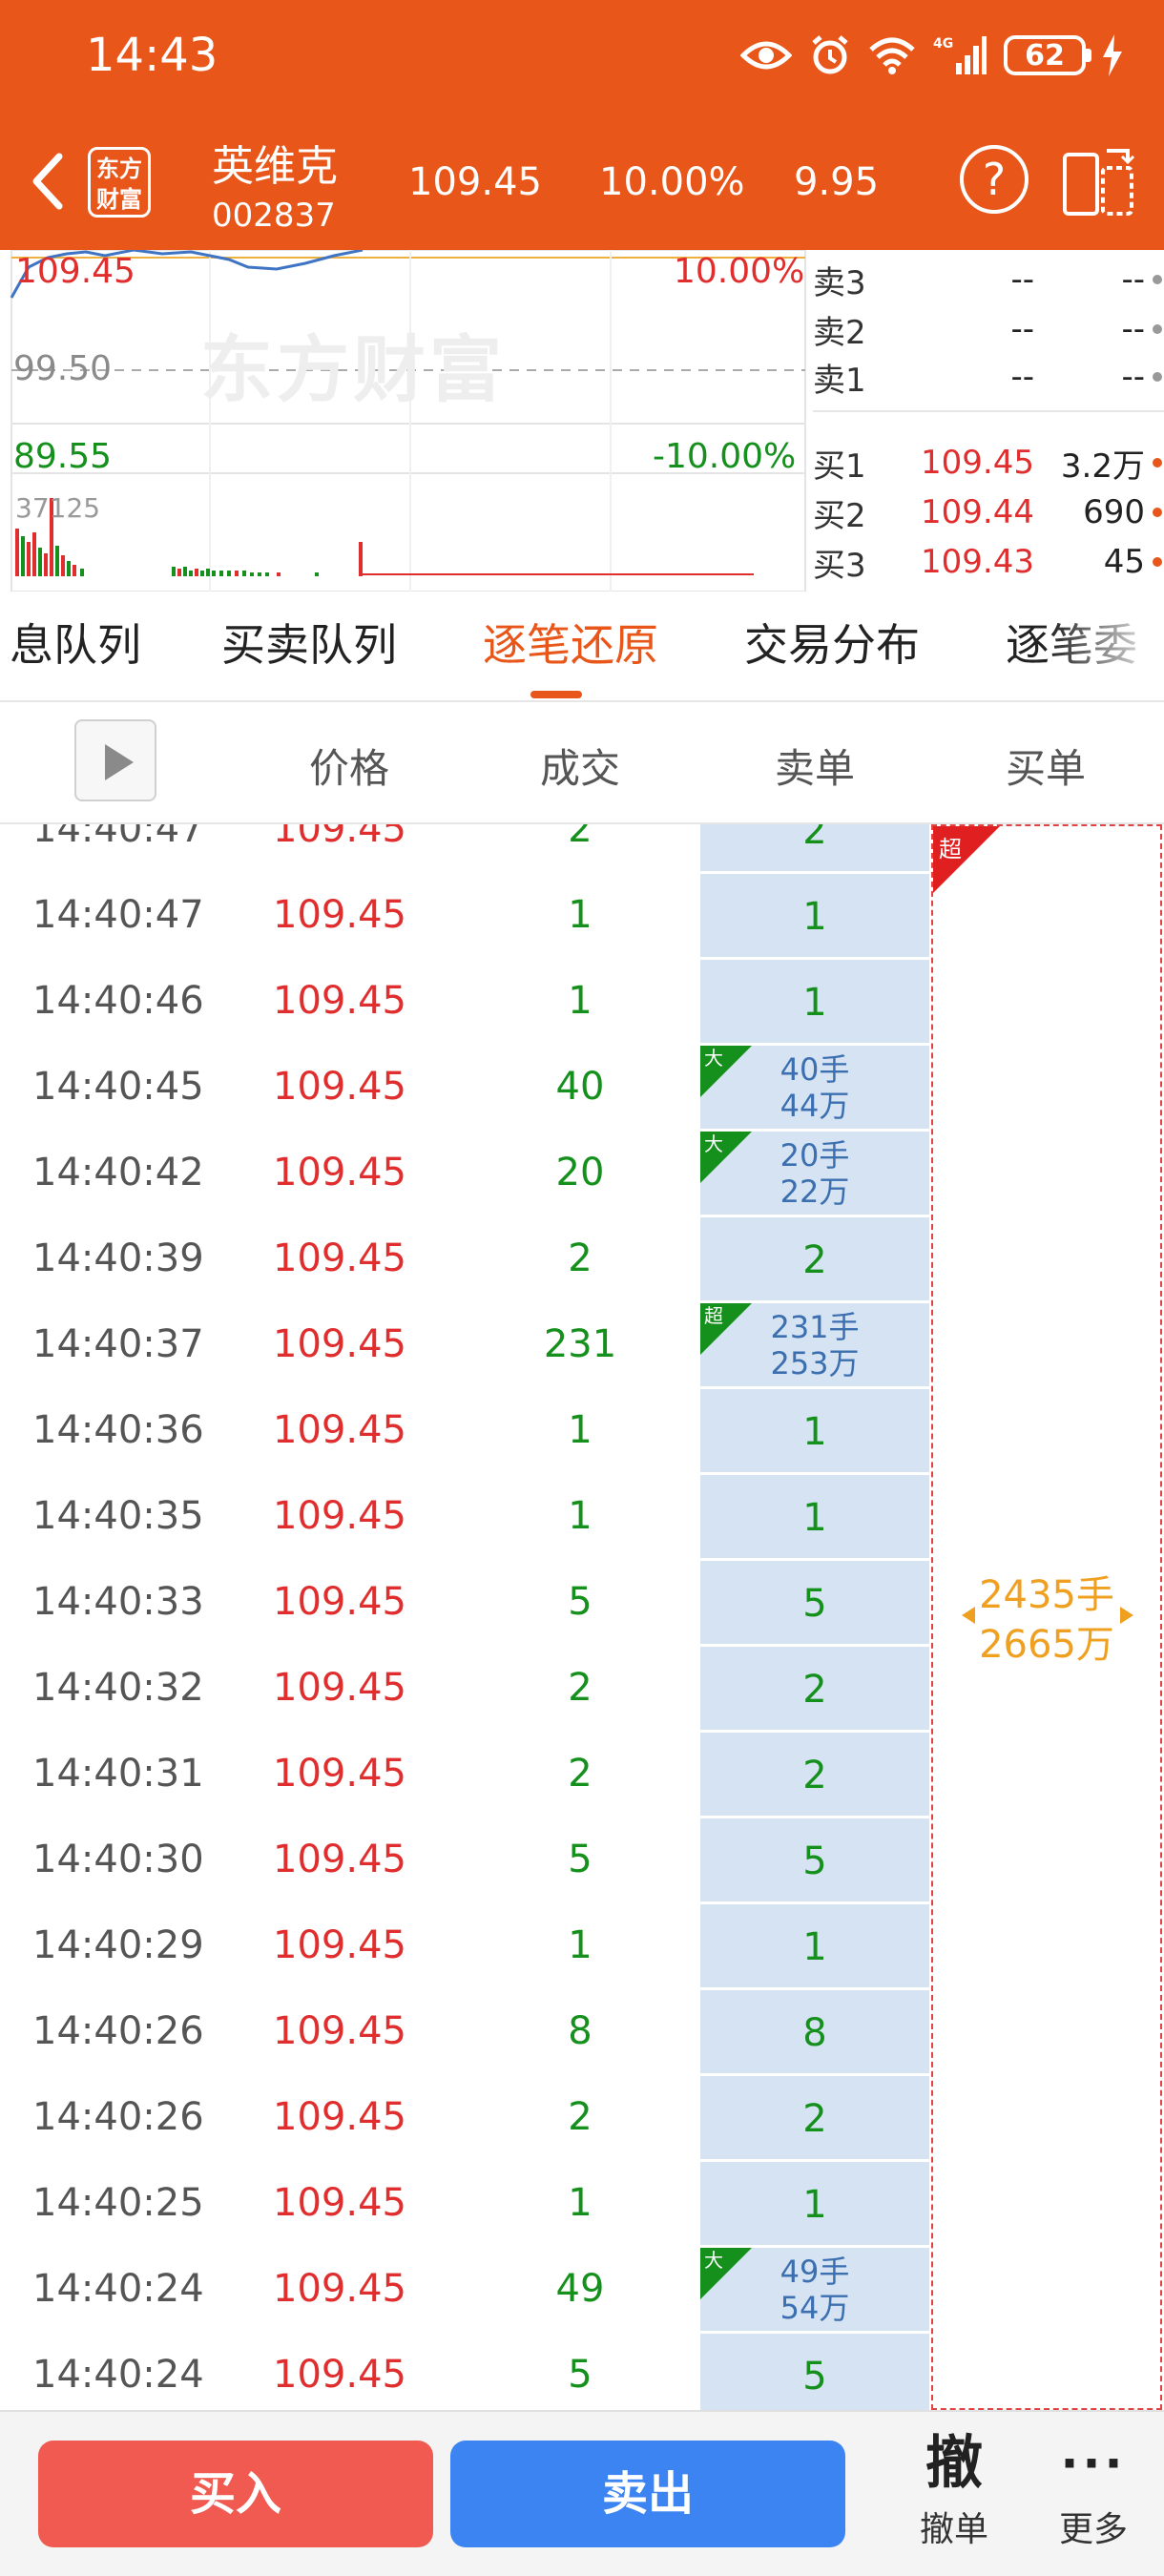  I want to click on trade-time: 14:40:31, so click(118, 1774).